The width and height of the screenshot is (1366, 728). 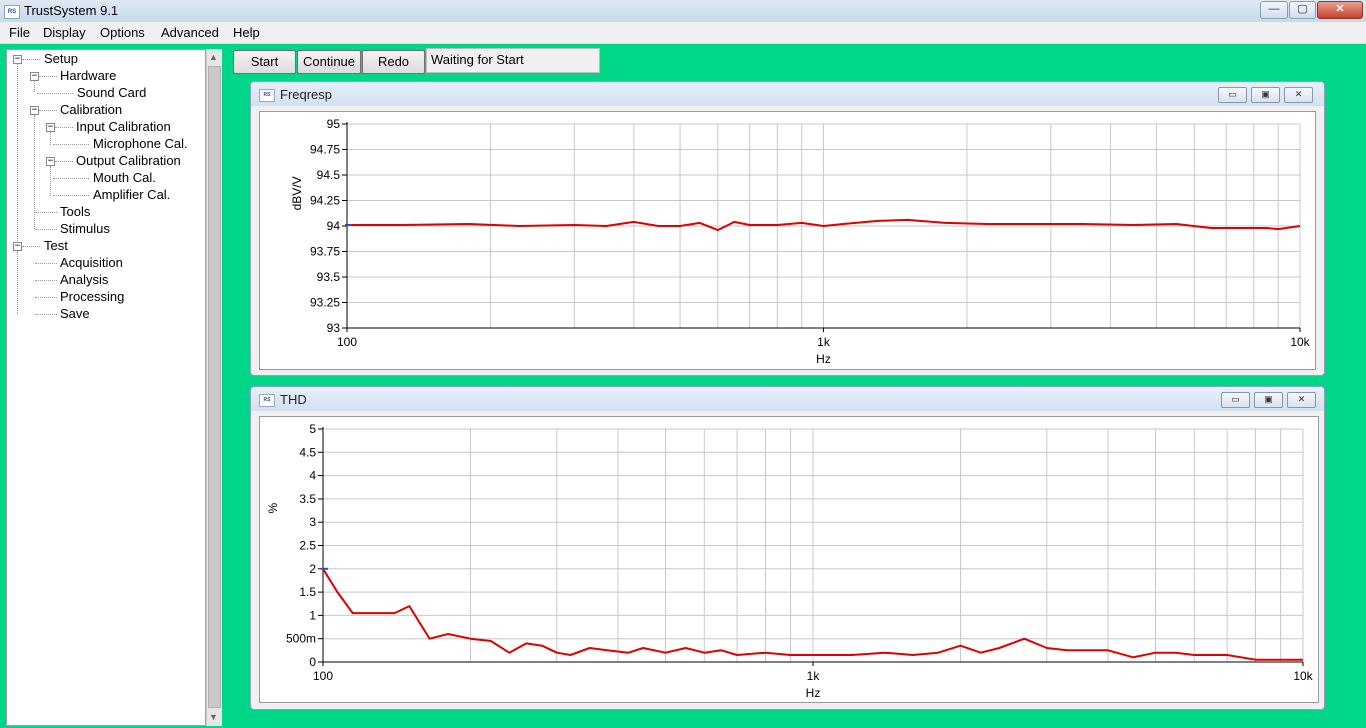 I want to click on menu-advanced: Advanced, so click(x=190, y=32).